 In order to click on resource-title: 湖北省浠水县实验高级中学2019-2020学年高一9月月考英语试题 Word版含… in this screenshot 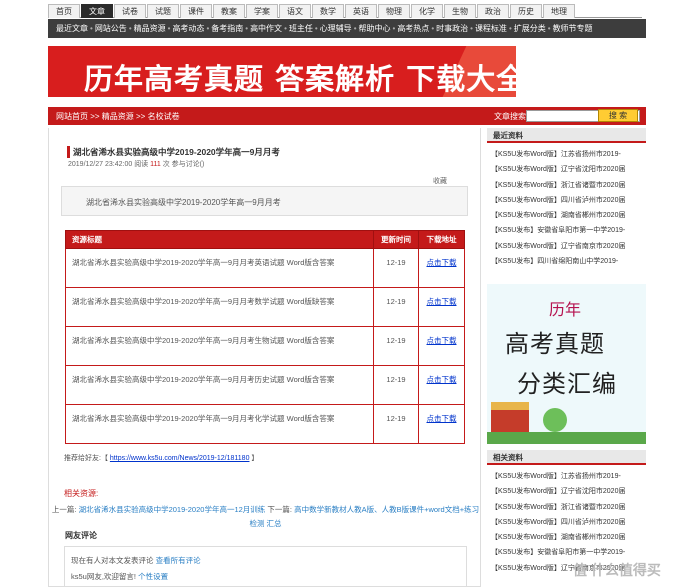, I will do `click(219, 268)`.